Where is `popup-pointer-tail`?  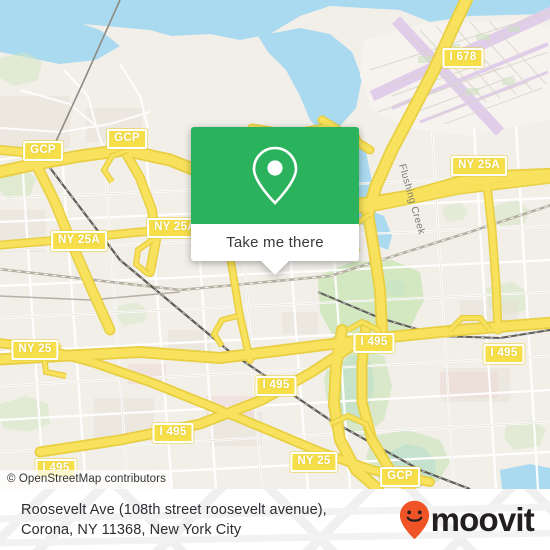 popup-pointer-tail is located at coordinates (275, 268).